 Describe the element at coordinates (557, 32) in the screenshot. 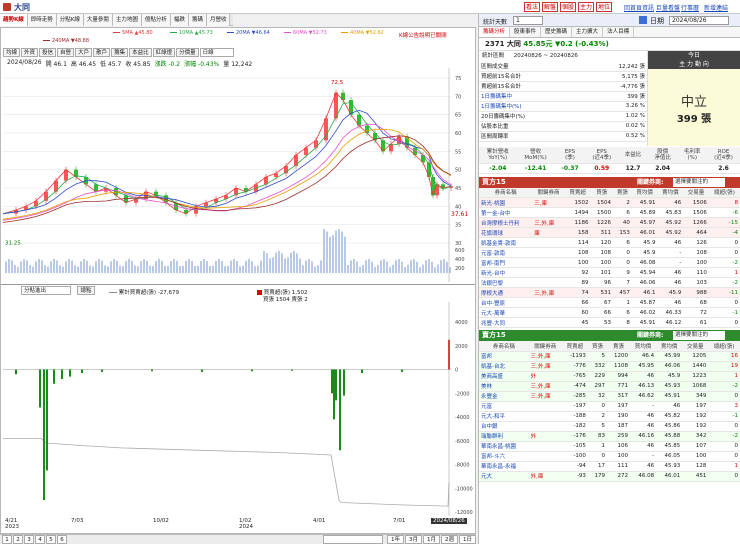

I see `rp-tab: 歷史籌碼` at that location.